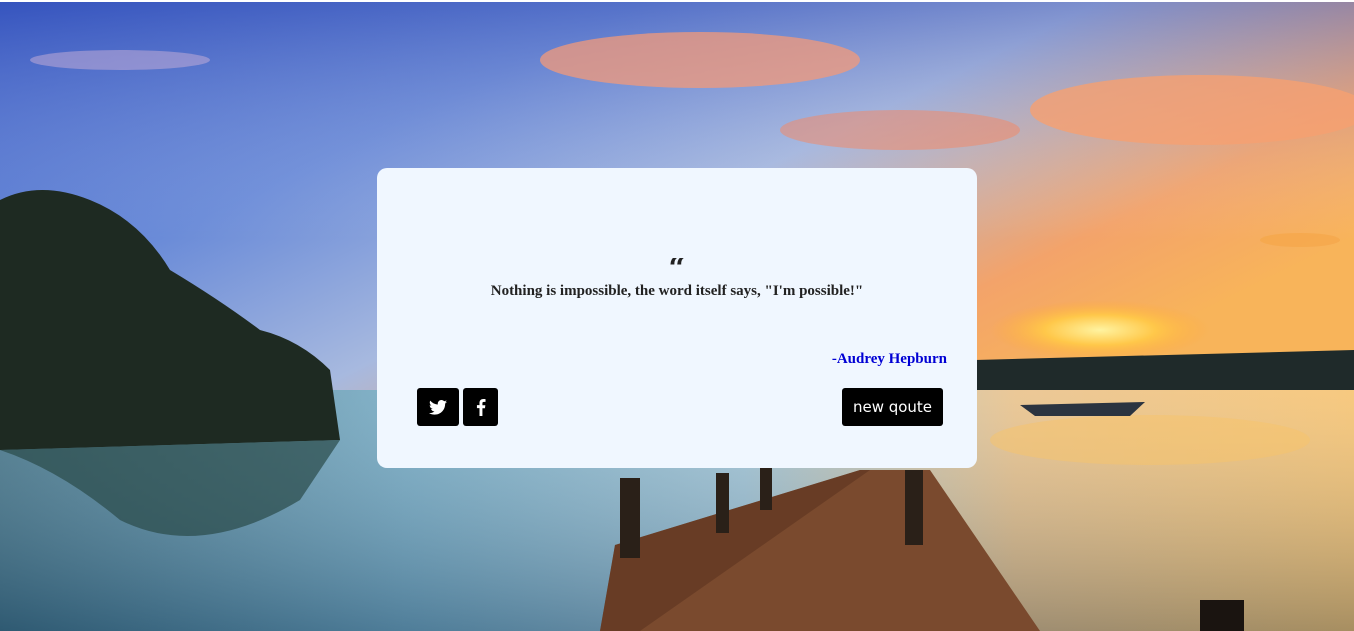 This screenshot has height=631, width=1354. Describe the element at coordinates (892, 407) in the screenshot. I see `new-quote-button: new qoute` at that location.